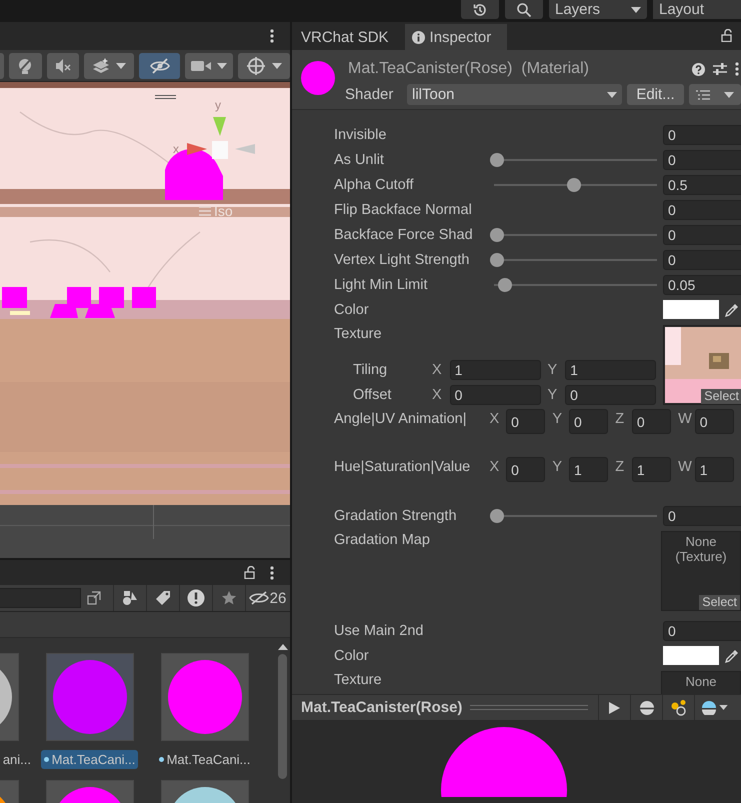 Image resolution: width=741 pixels, height=803 pixels. I want to click on property-label: Vertex Light Strength, so click(402, 260).